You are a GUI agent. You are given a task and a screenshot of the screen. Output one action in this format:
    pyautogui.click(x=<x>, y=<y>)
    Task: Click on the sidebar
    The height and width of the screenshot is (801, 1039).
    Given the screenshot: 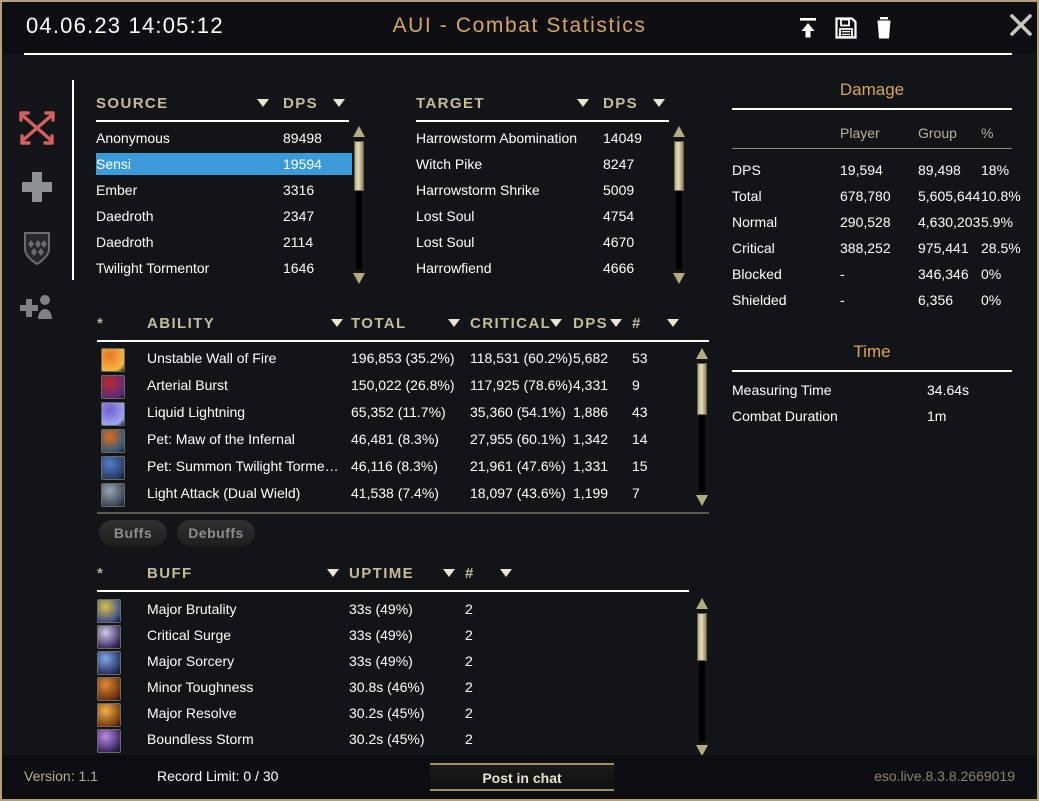 What is the action you would take?
    pyautogui.click(x=37, y=405)
    